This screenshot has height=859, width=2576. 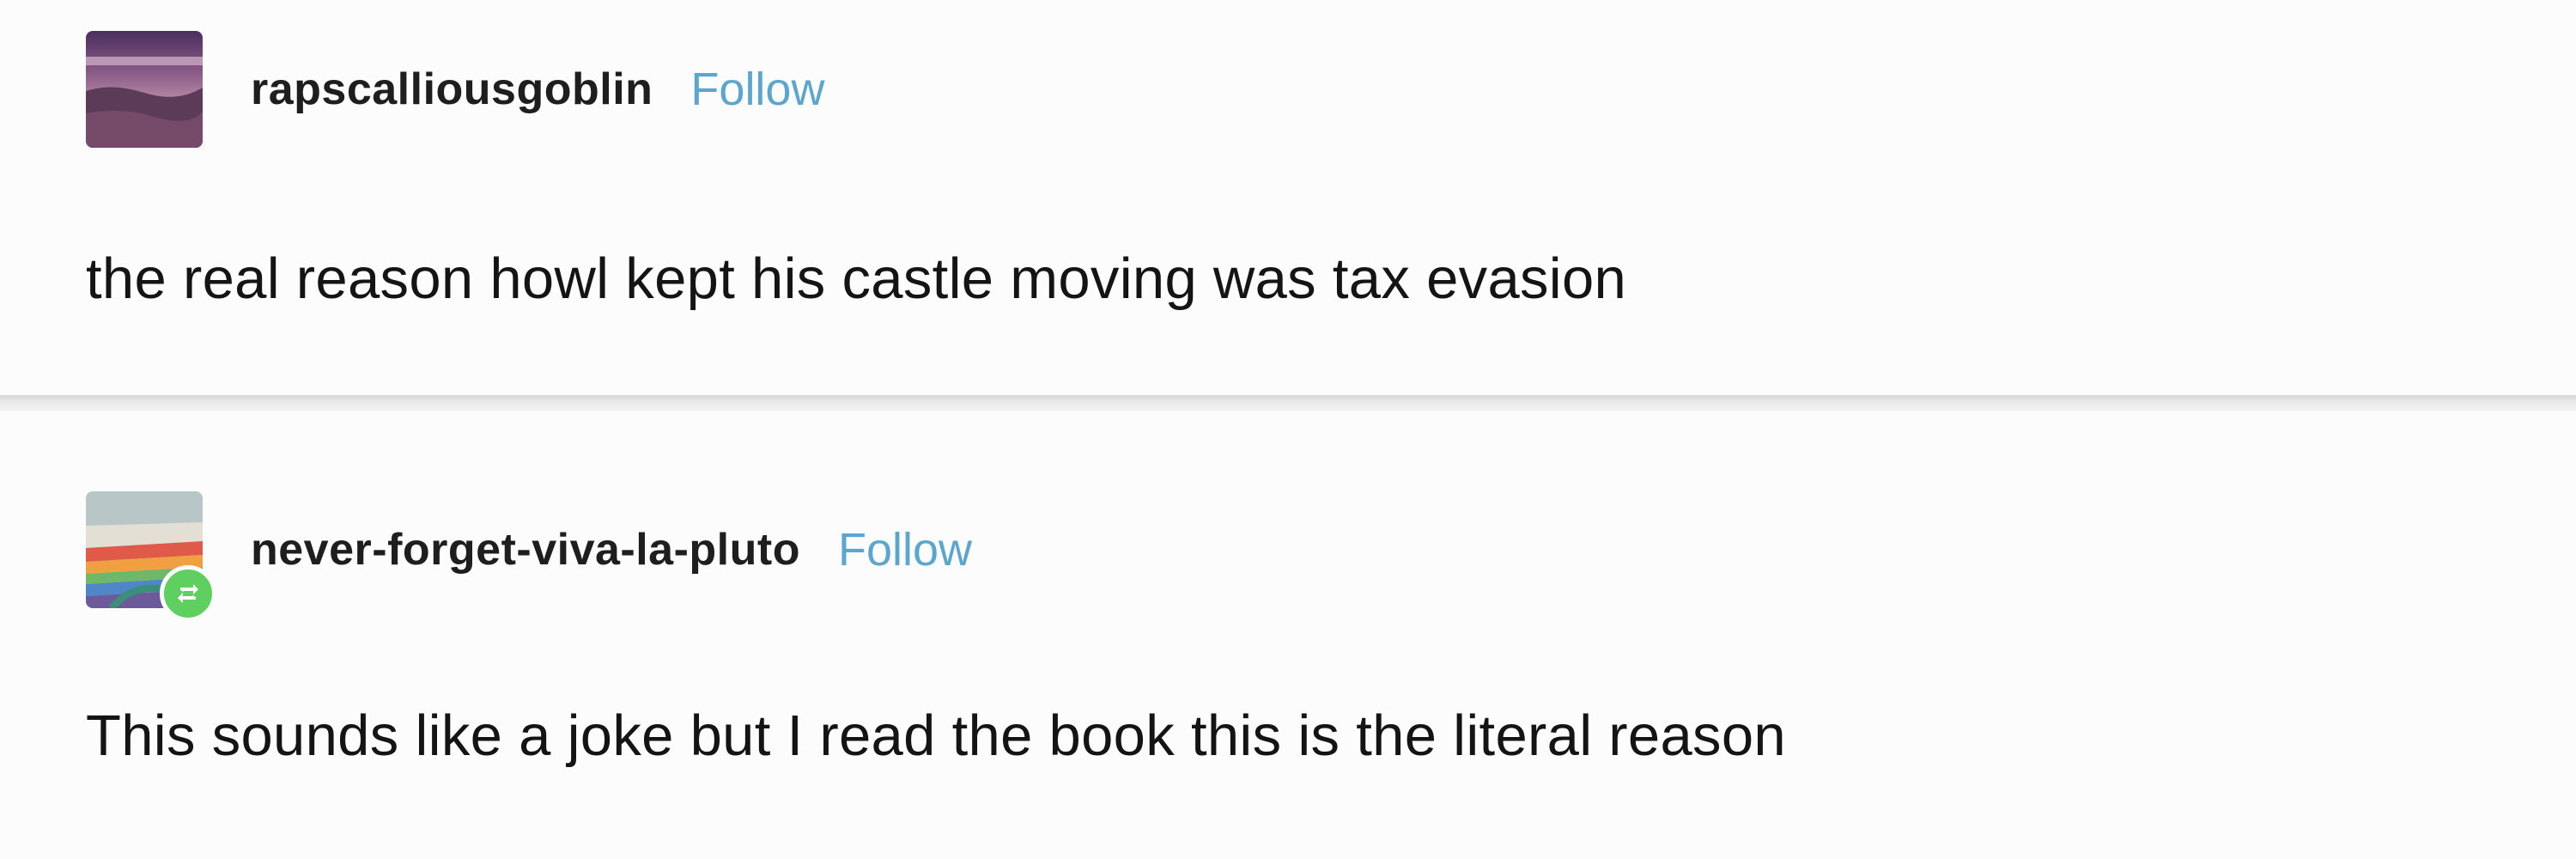 I want to click on username: rapscalliousgoblin, so click(x=452, y=90).